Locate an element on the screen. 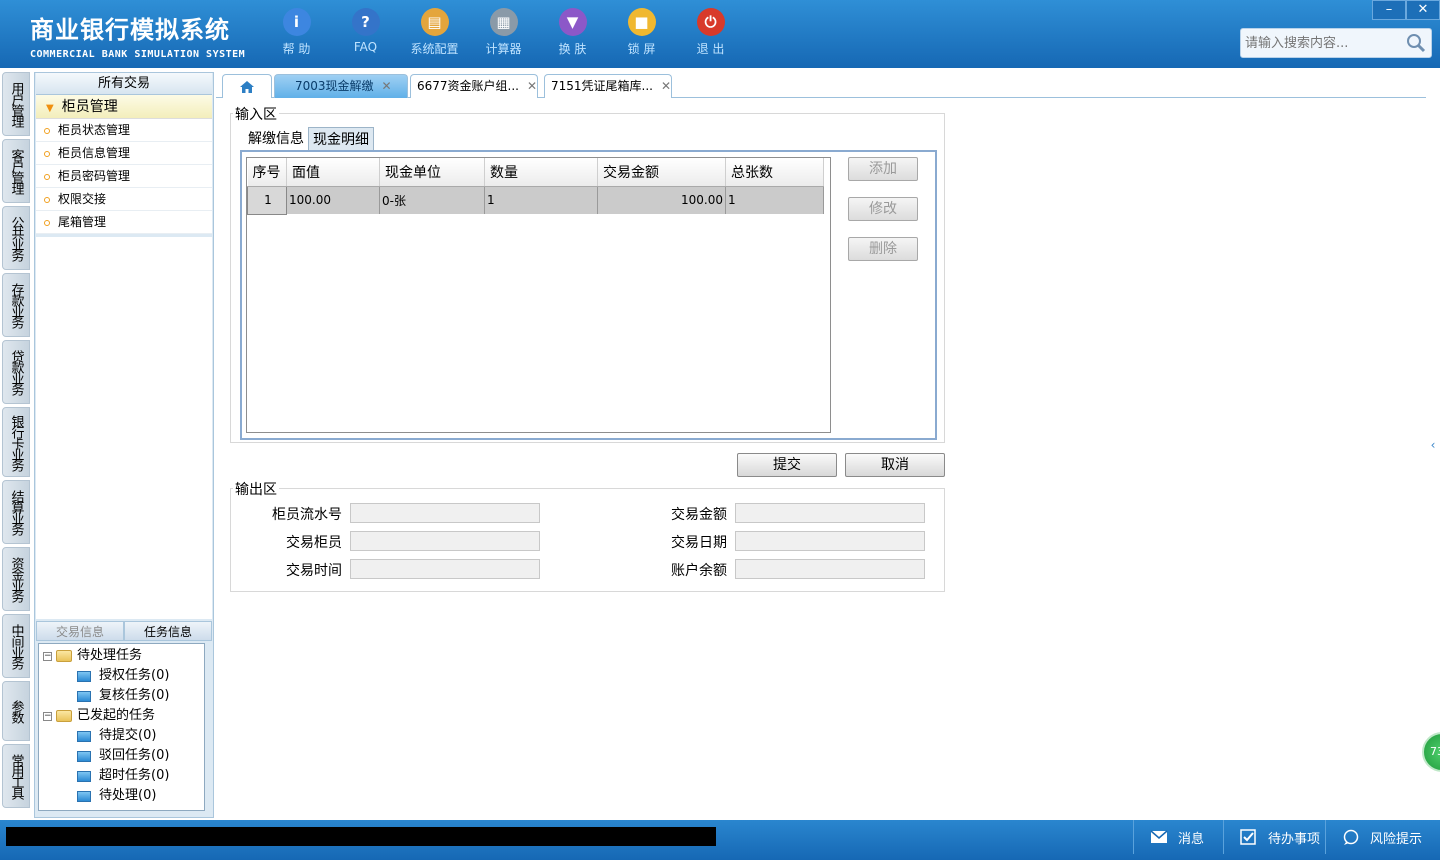  module-tab-1: 客户管理 is located at coordinates (16, 171).